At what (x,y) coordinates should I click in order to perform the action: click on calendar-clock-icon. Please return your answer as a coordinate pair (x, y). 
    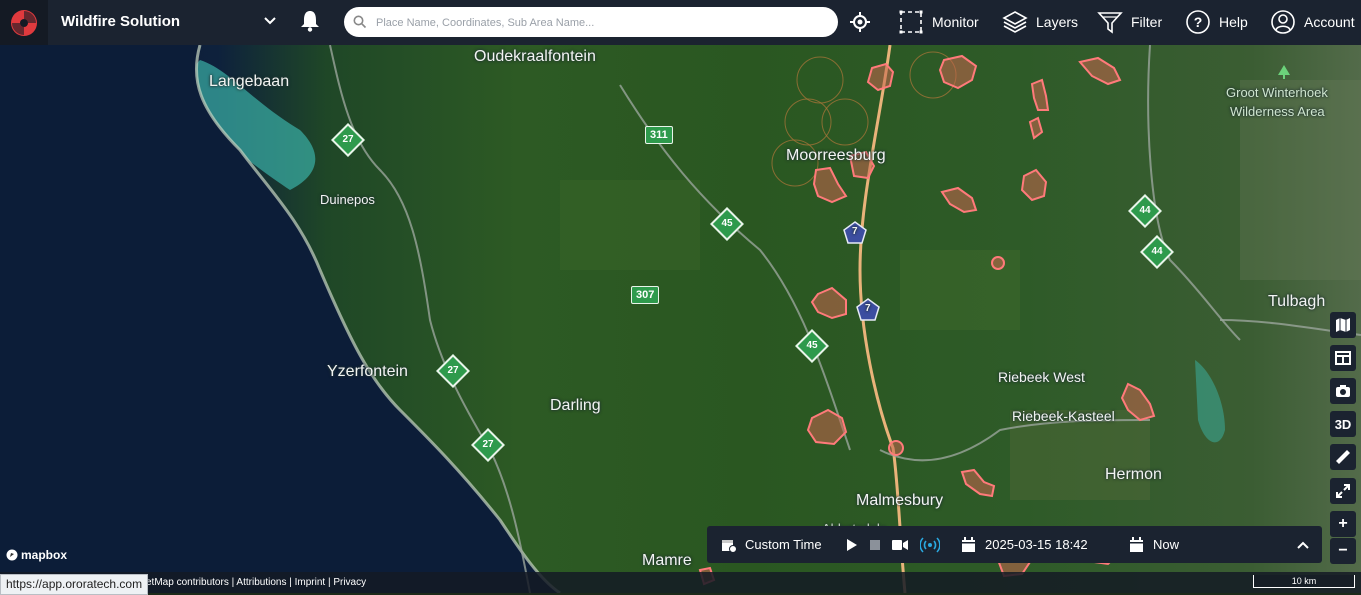
    Looking at the image, I should click on (729, 546).